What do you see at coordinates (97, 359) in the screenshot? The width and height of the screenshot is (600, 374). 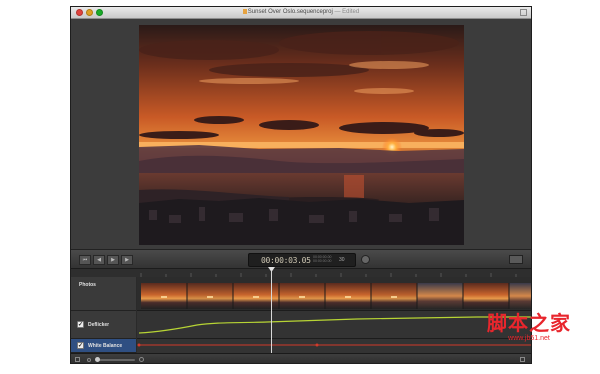 I see `zoom-slider-knob` at bounding box center [97, 359].